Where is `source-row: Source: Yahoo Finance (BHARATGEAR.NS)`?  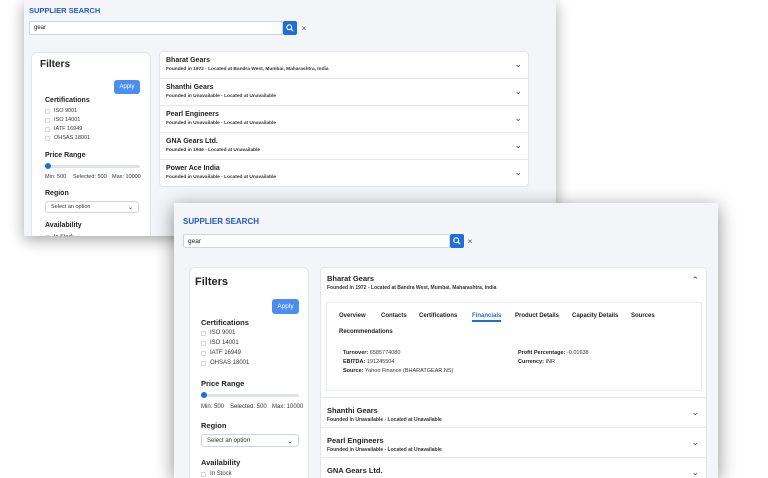
source-row: Source: Yahoo Finance (BHARATGEAR.NS) is located at coordinates (398, 371).